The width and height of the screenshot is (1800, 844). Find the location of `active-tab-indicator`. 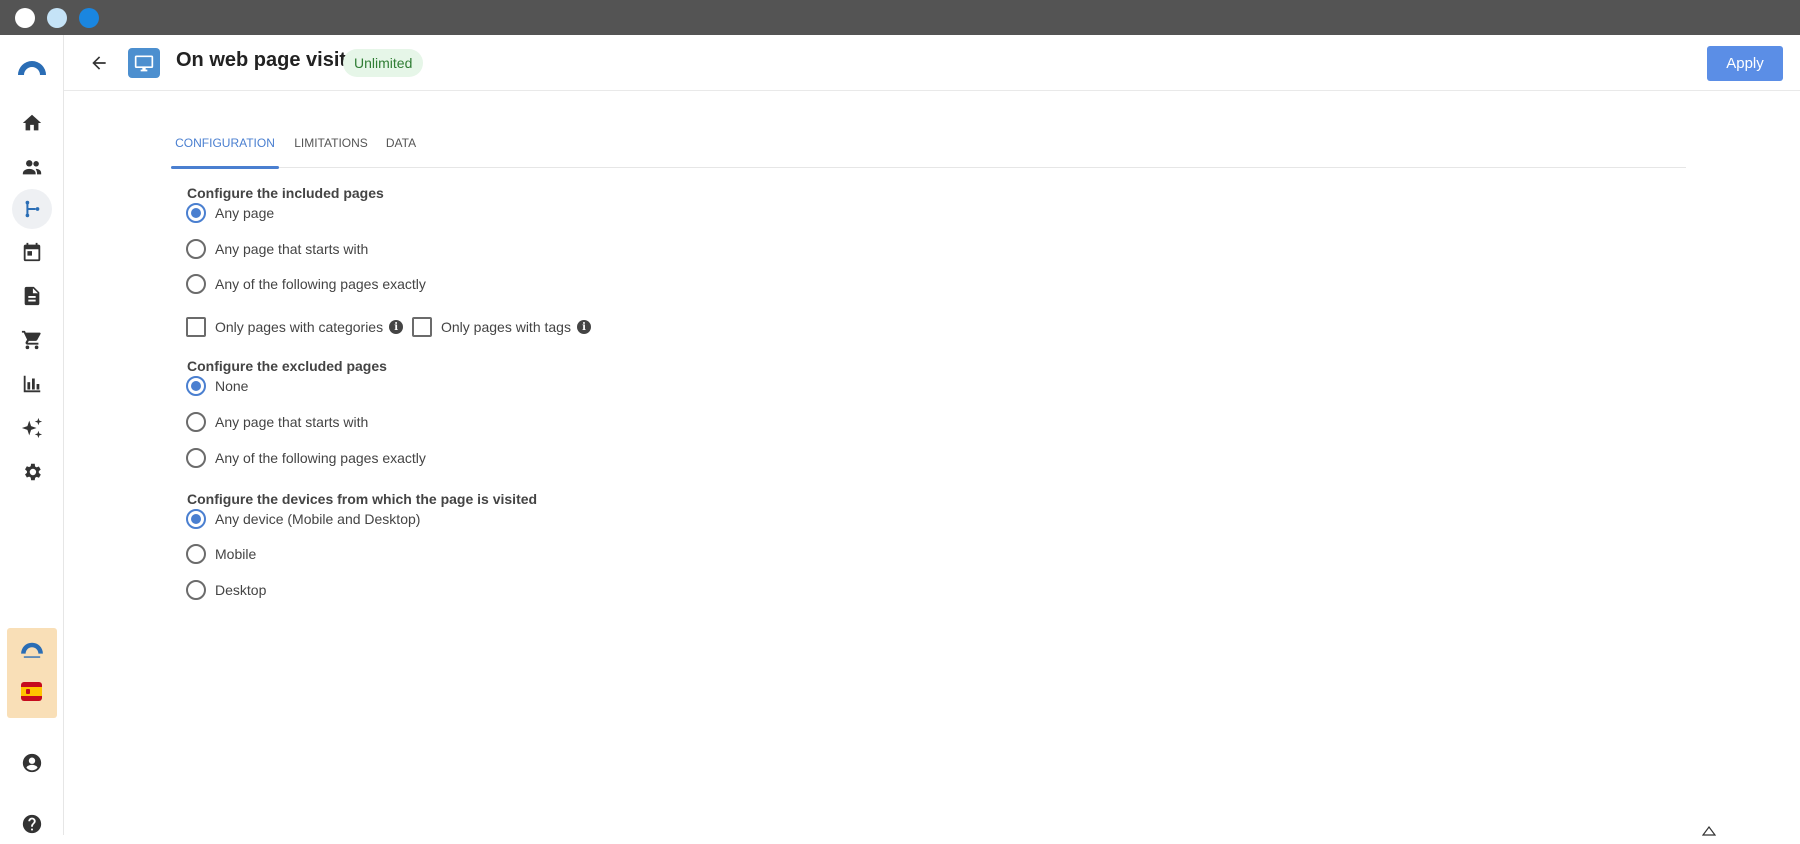

active-tab-indicator is located at coordinates (225, 167).